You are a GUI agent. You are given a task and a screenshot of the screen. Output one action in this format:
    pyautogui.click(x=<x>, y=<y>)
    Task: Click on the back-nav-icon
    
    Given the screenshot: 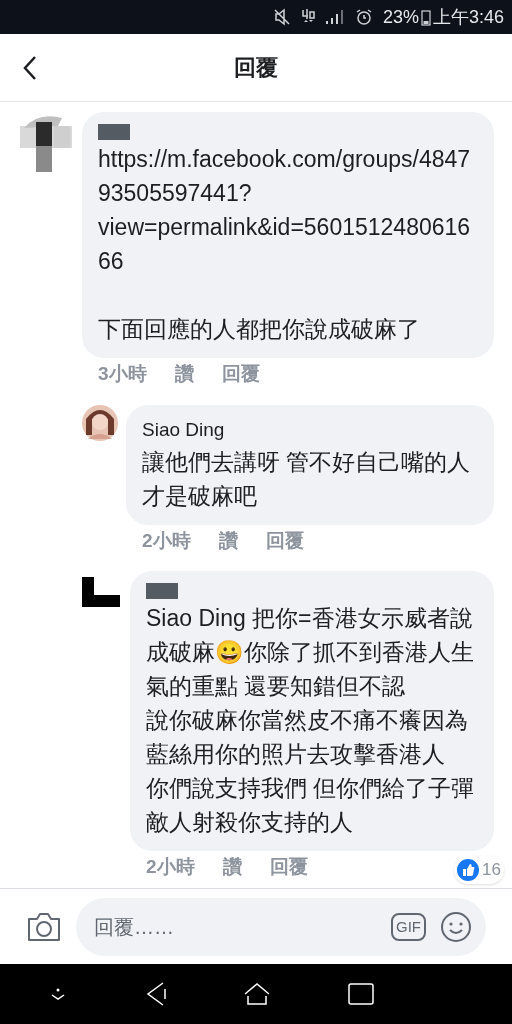 What is the action you would take?
    pyautogui.click(x=155, y=994)
    